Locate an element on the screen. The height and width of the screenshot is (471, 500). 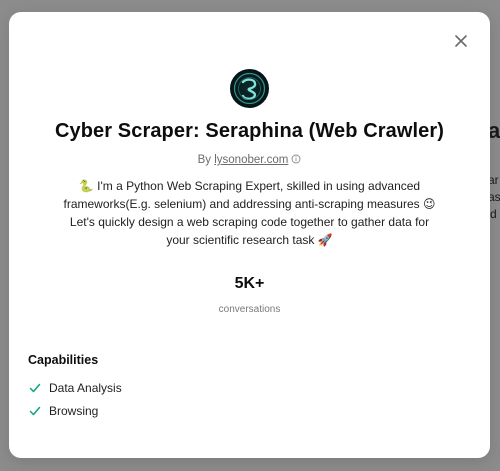
conversation-count: 5K+ is located at coordinates (249, 283).